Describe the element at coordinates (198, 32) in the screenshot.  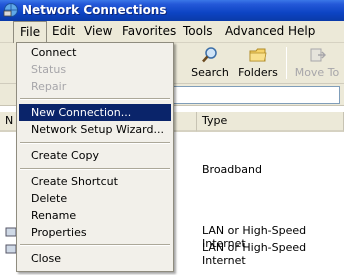
I see `menu-tools: Tools` at that location.